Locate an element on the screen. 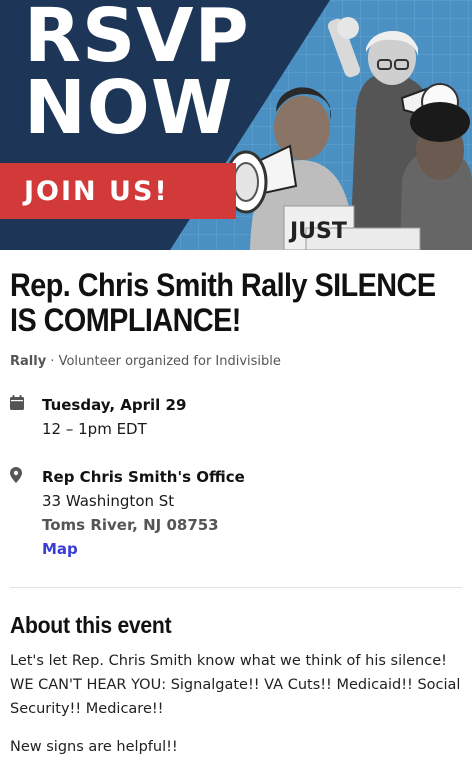 The width and height of the screenshot is (472, 783). calendar-icon is located at coordinates (26, 403).